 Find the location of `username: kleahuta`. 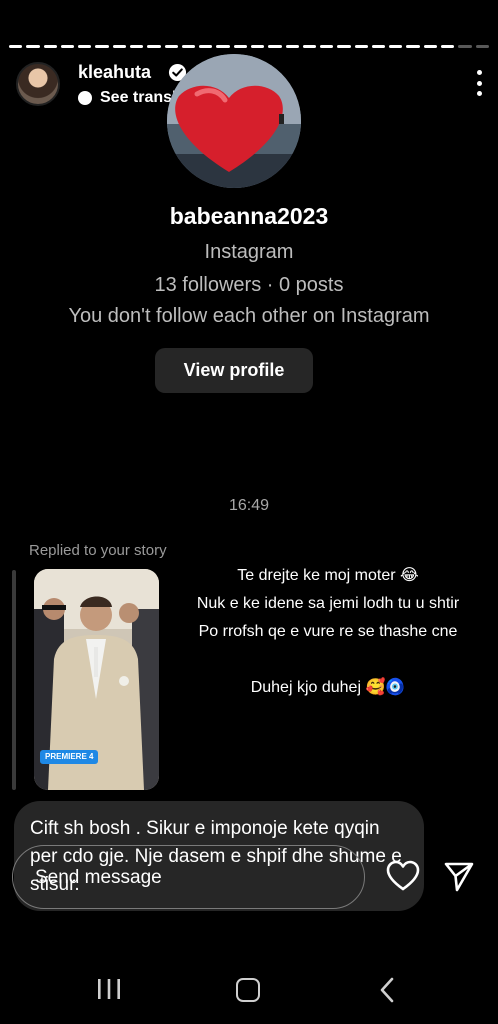

username: kleahuta is located at coordinates (114, 72).